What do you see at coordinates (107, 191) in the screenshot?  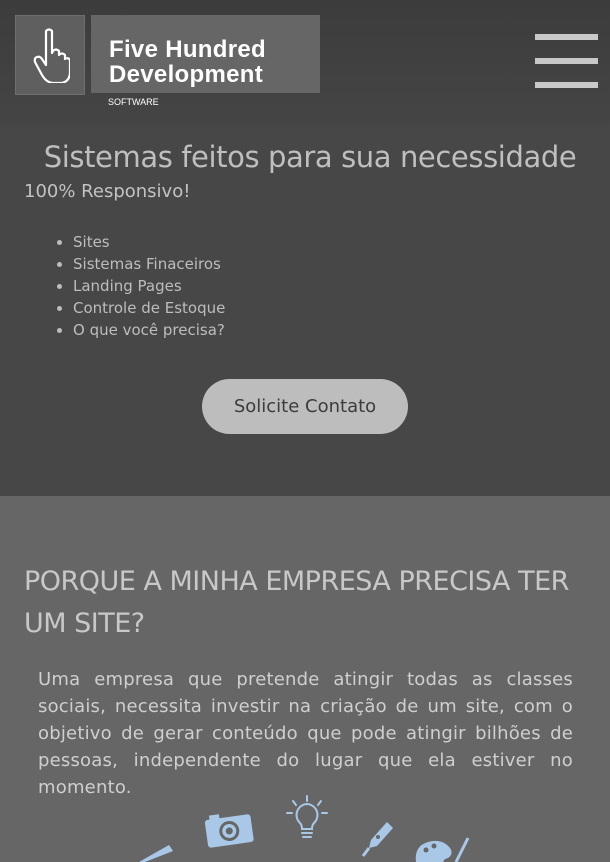 I see `hero-subtitle: 100% Responsivo!` at bounding box center [107, 191].